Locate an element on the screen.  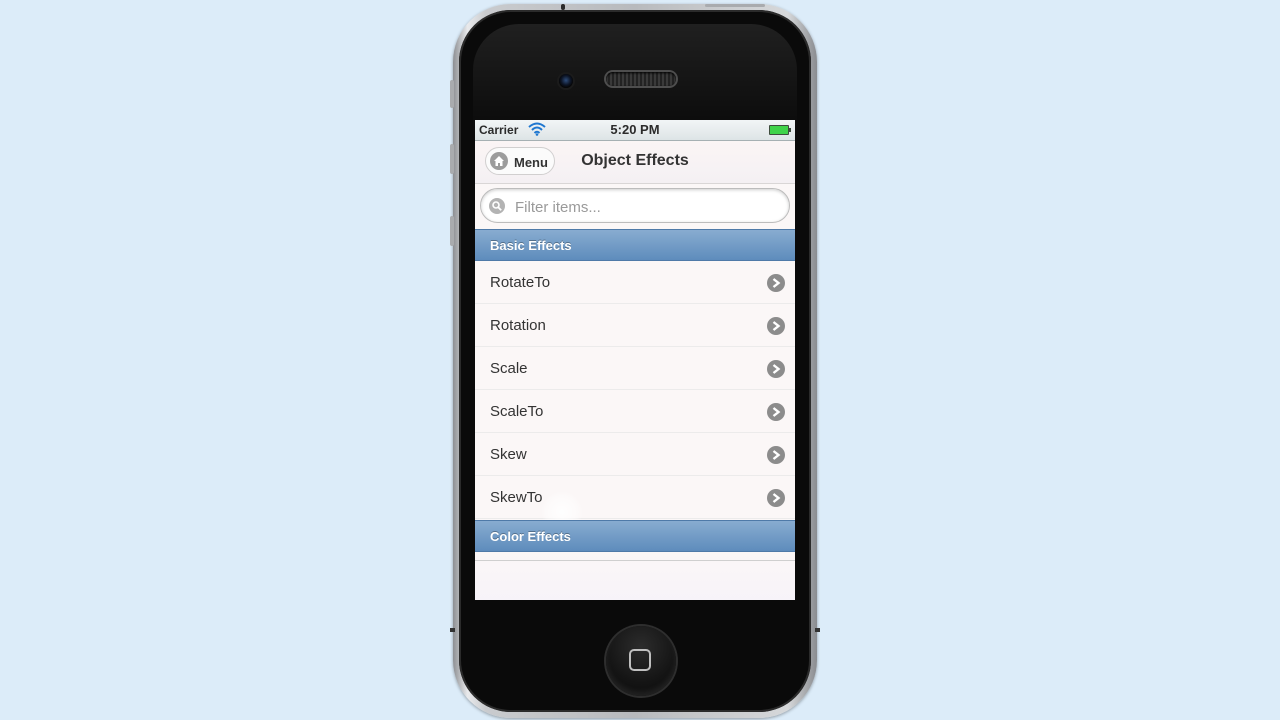
list-item-rotation: Rotation is located at coordinates (635, 325).